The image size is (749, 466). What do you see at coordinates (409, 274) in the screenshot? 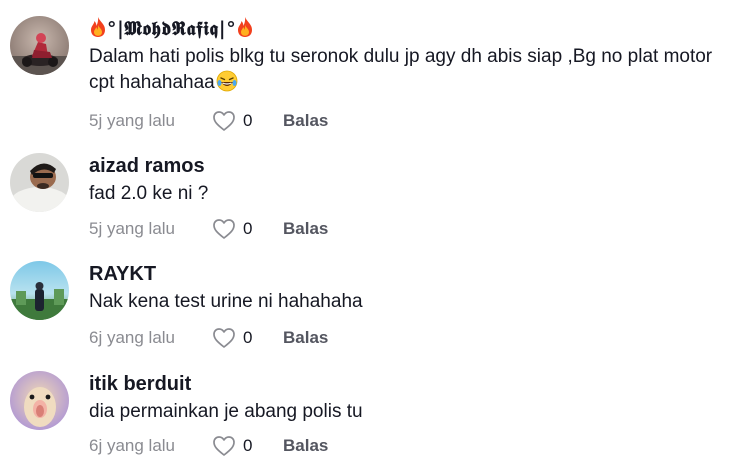
I see `comment-username: RAYKT` at bounding box center [409, 274].